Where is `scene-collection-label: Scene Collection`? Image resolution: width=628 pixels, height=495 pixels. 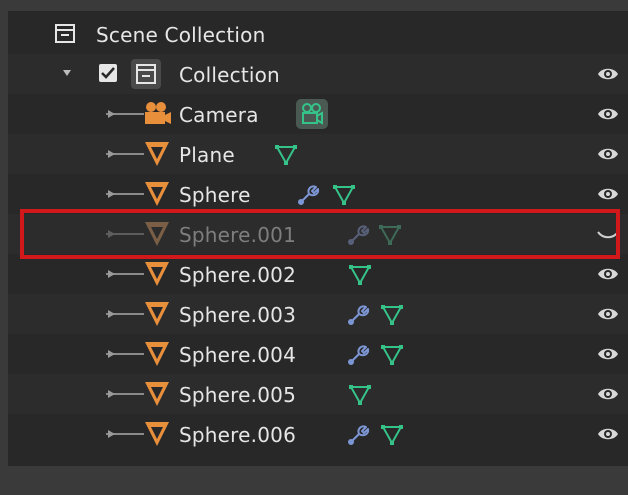
scene-collection-label: Scene Collection is located at coordinates (181, 35).